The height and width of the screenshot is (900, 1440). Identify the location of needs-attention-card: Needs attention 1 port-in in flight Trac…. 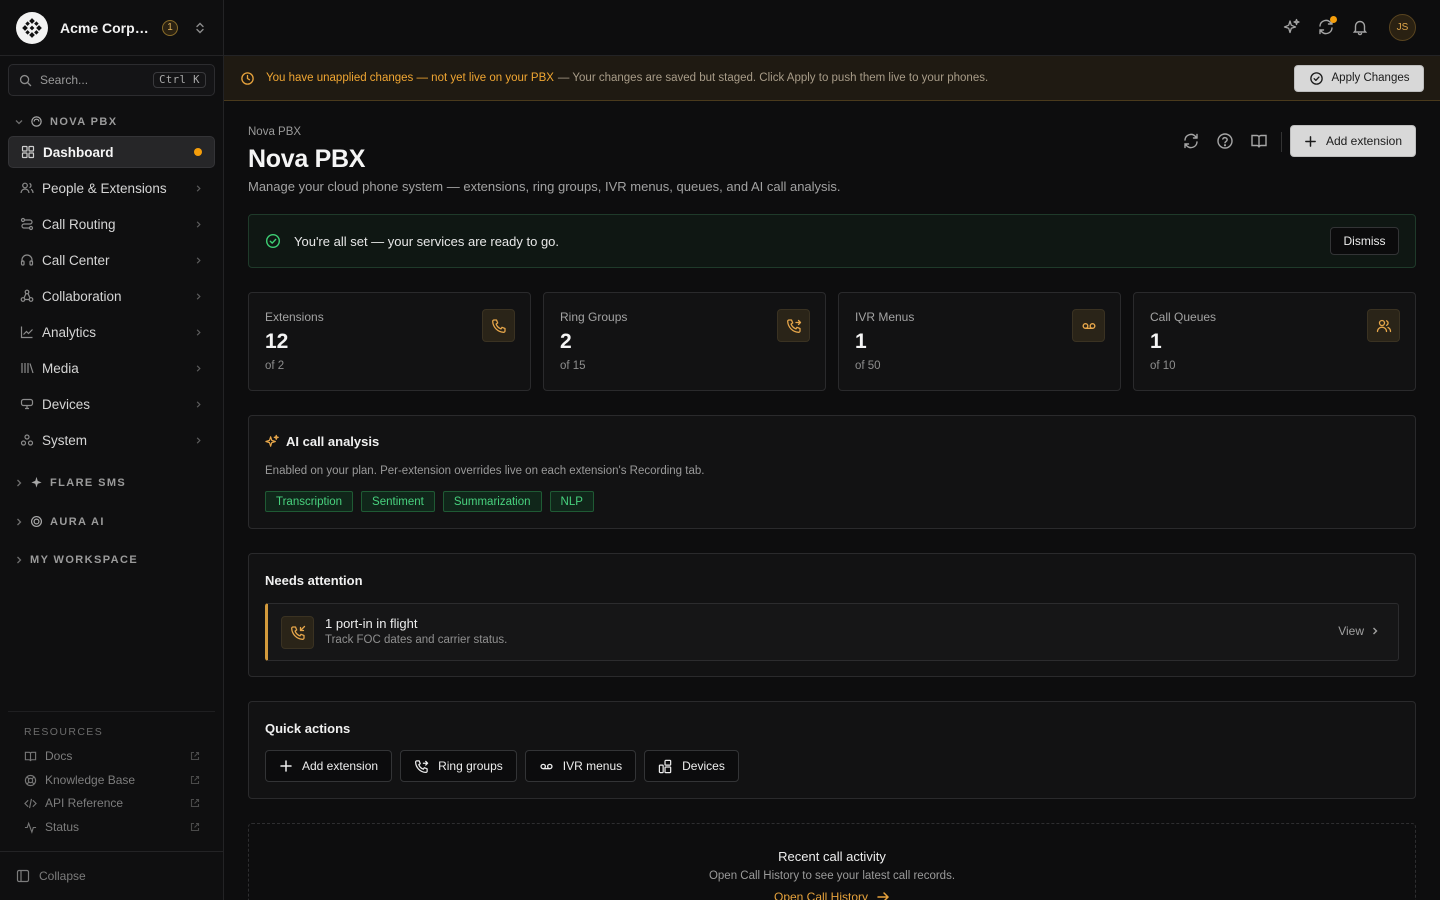
(832, 615).